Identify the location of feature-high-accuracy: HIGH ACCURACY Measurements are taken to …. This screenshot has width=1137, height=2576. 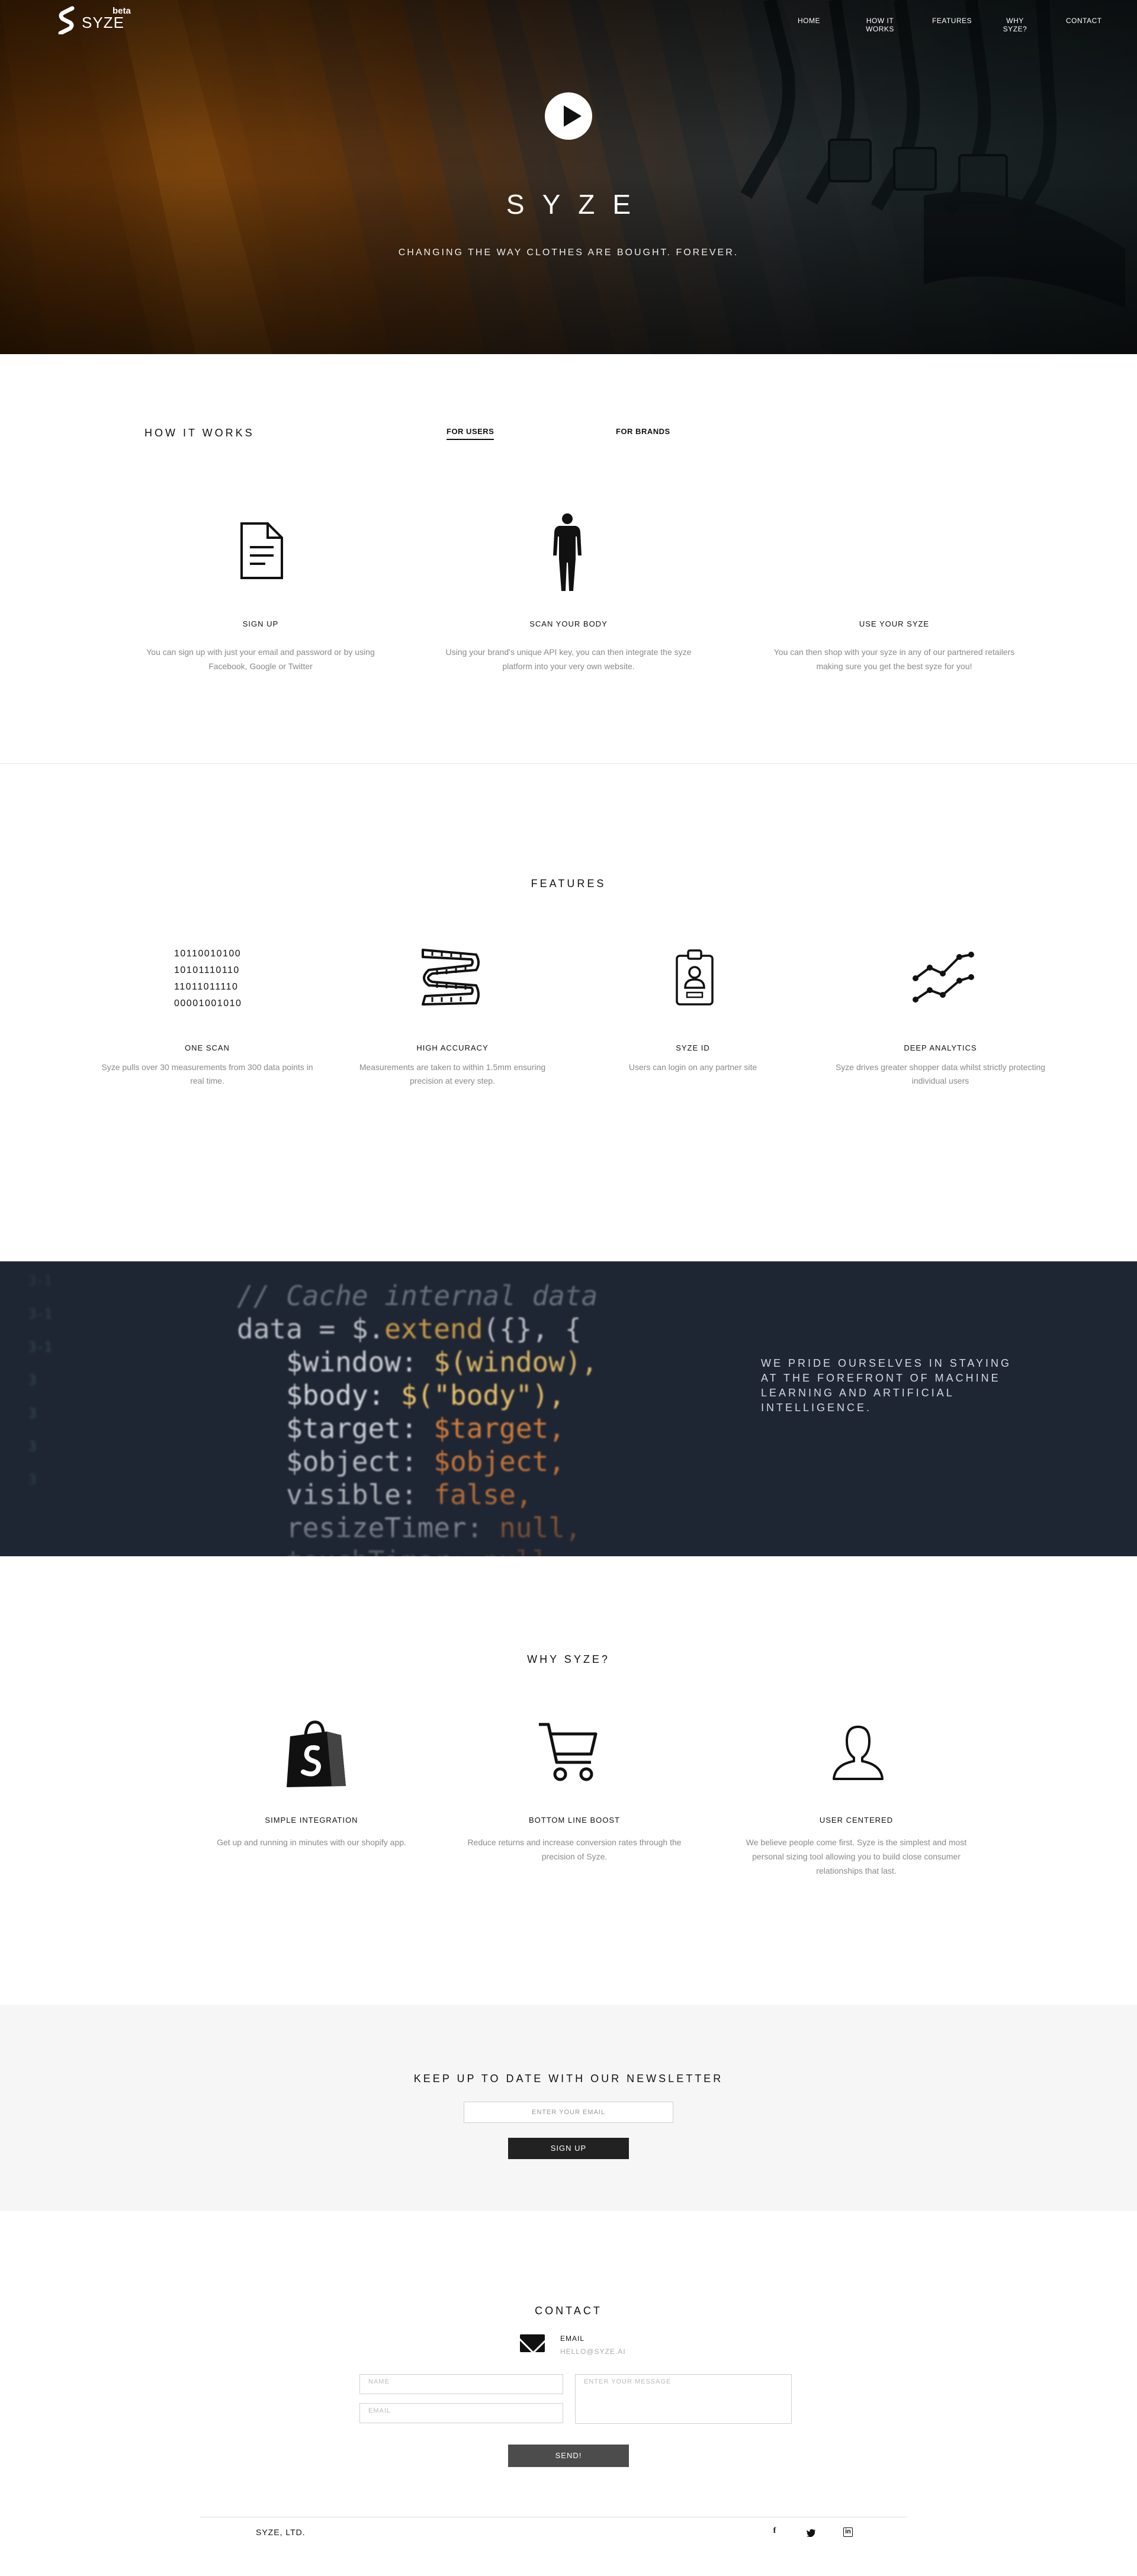
(452, 1065).